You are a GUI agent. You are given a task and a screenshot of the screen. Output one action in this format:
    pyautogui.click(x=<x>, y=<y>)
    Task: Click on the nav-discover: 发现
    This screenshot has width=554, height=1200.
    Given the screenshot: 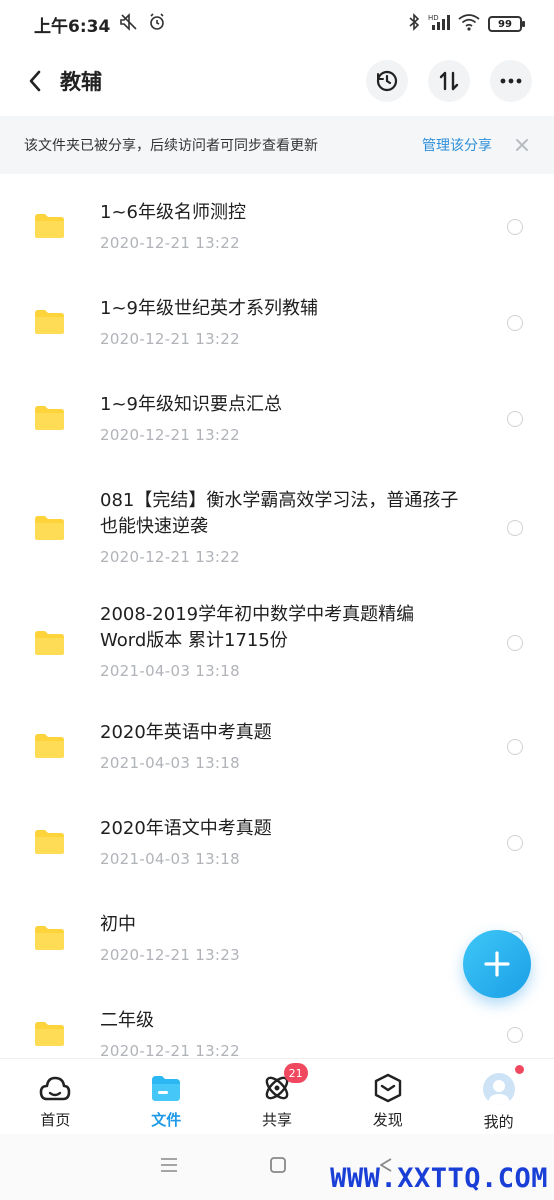 What is the action you would take?
    pyautogui.click(x=387, y=1096)
    